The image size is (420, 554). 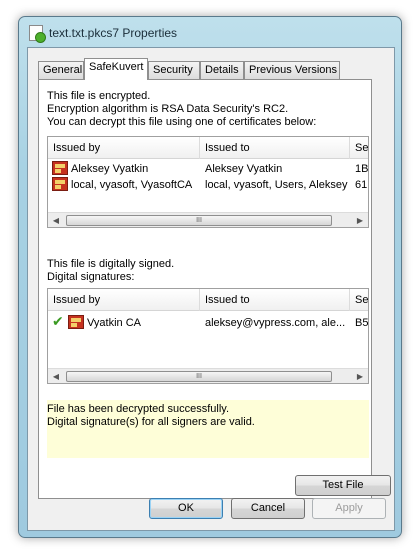 I want to click on tab-security: Security, so click(x=174, y=70).